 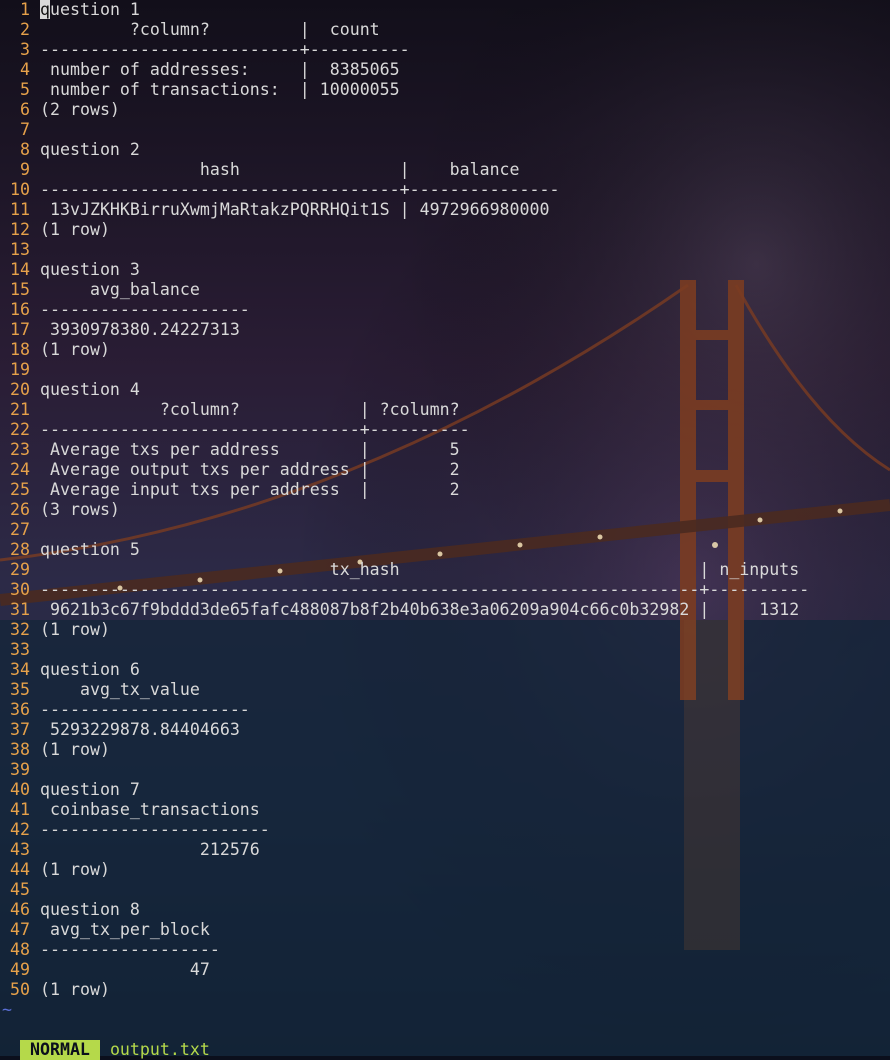 What do you see at coordinates (445, 330) in the screenshot?
I see `editor-line: 17 3930978380.24227313` at bounding box center [445, 330].